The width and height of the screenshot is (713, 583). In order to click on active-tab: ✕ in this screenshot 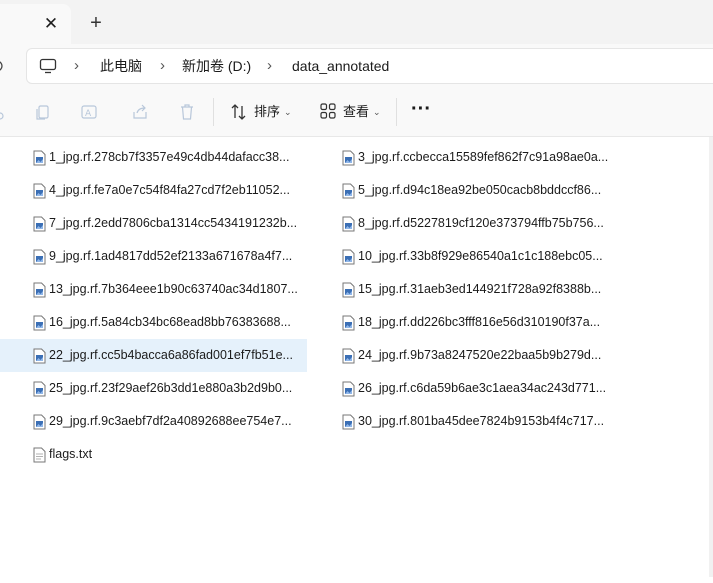, I will do `click(35, 24)`.